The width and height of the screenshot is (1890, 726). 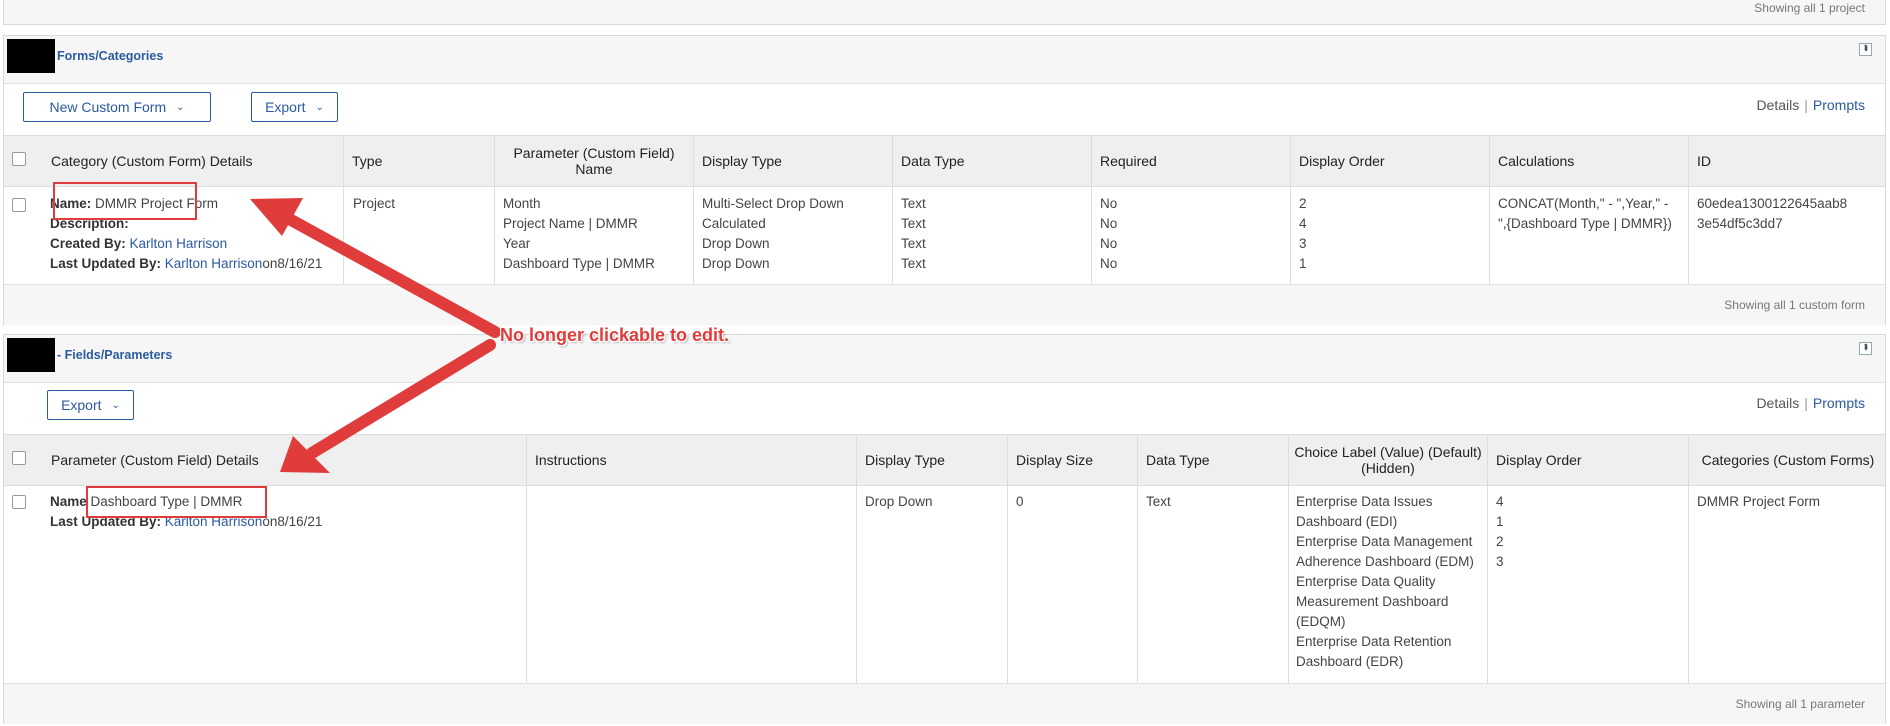 I want to click on col-display-size: Display Size, so click(x=1072, y=460).